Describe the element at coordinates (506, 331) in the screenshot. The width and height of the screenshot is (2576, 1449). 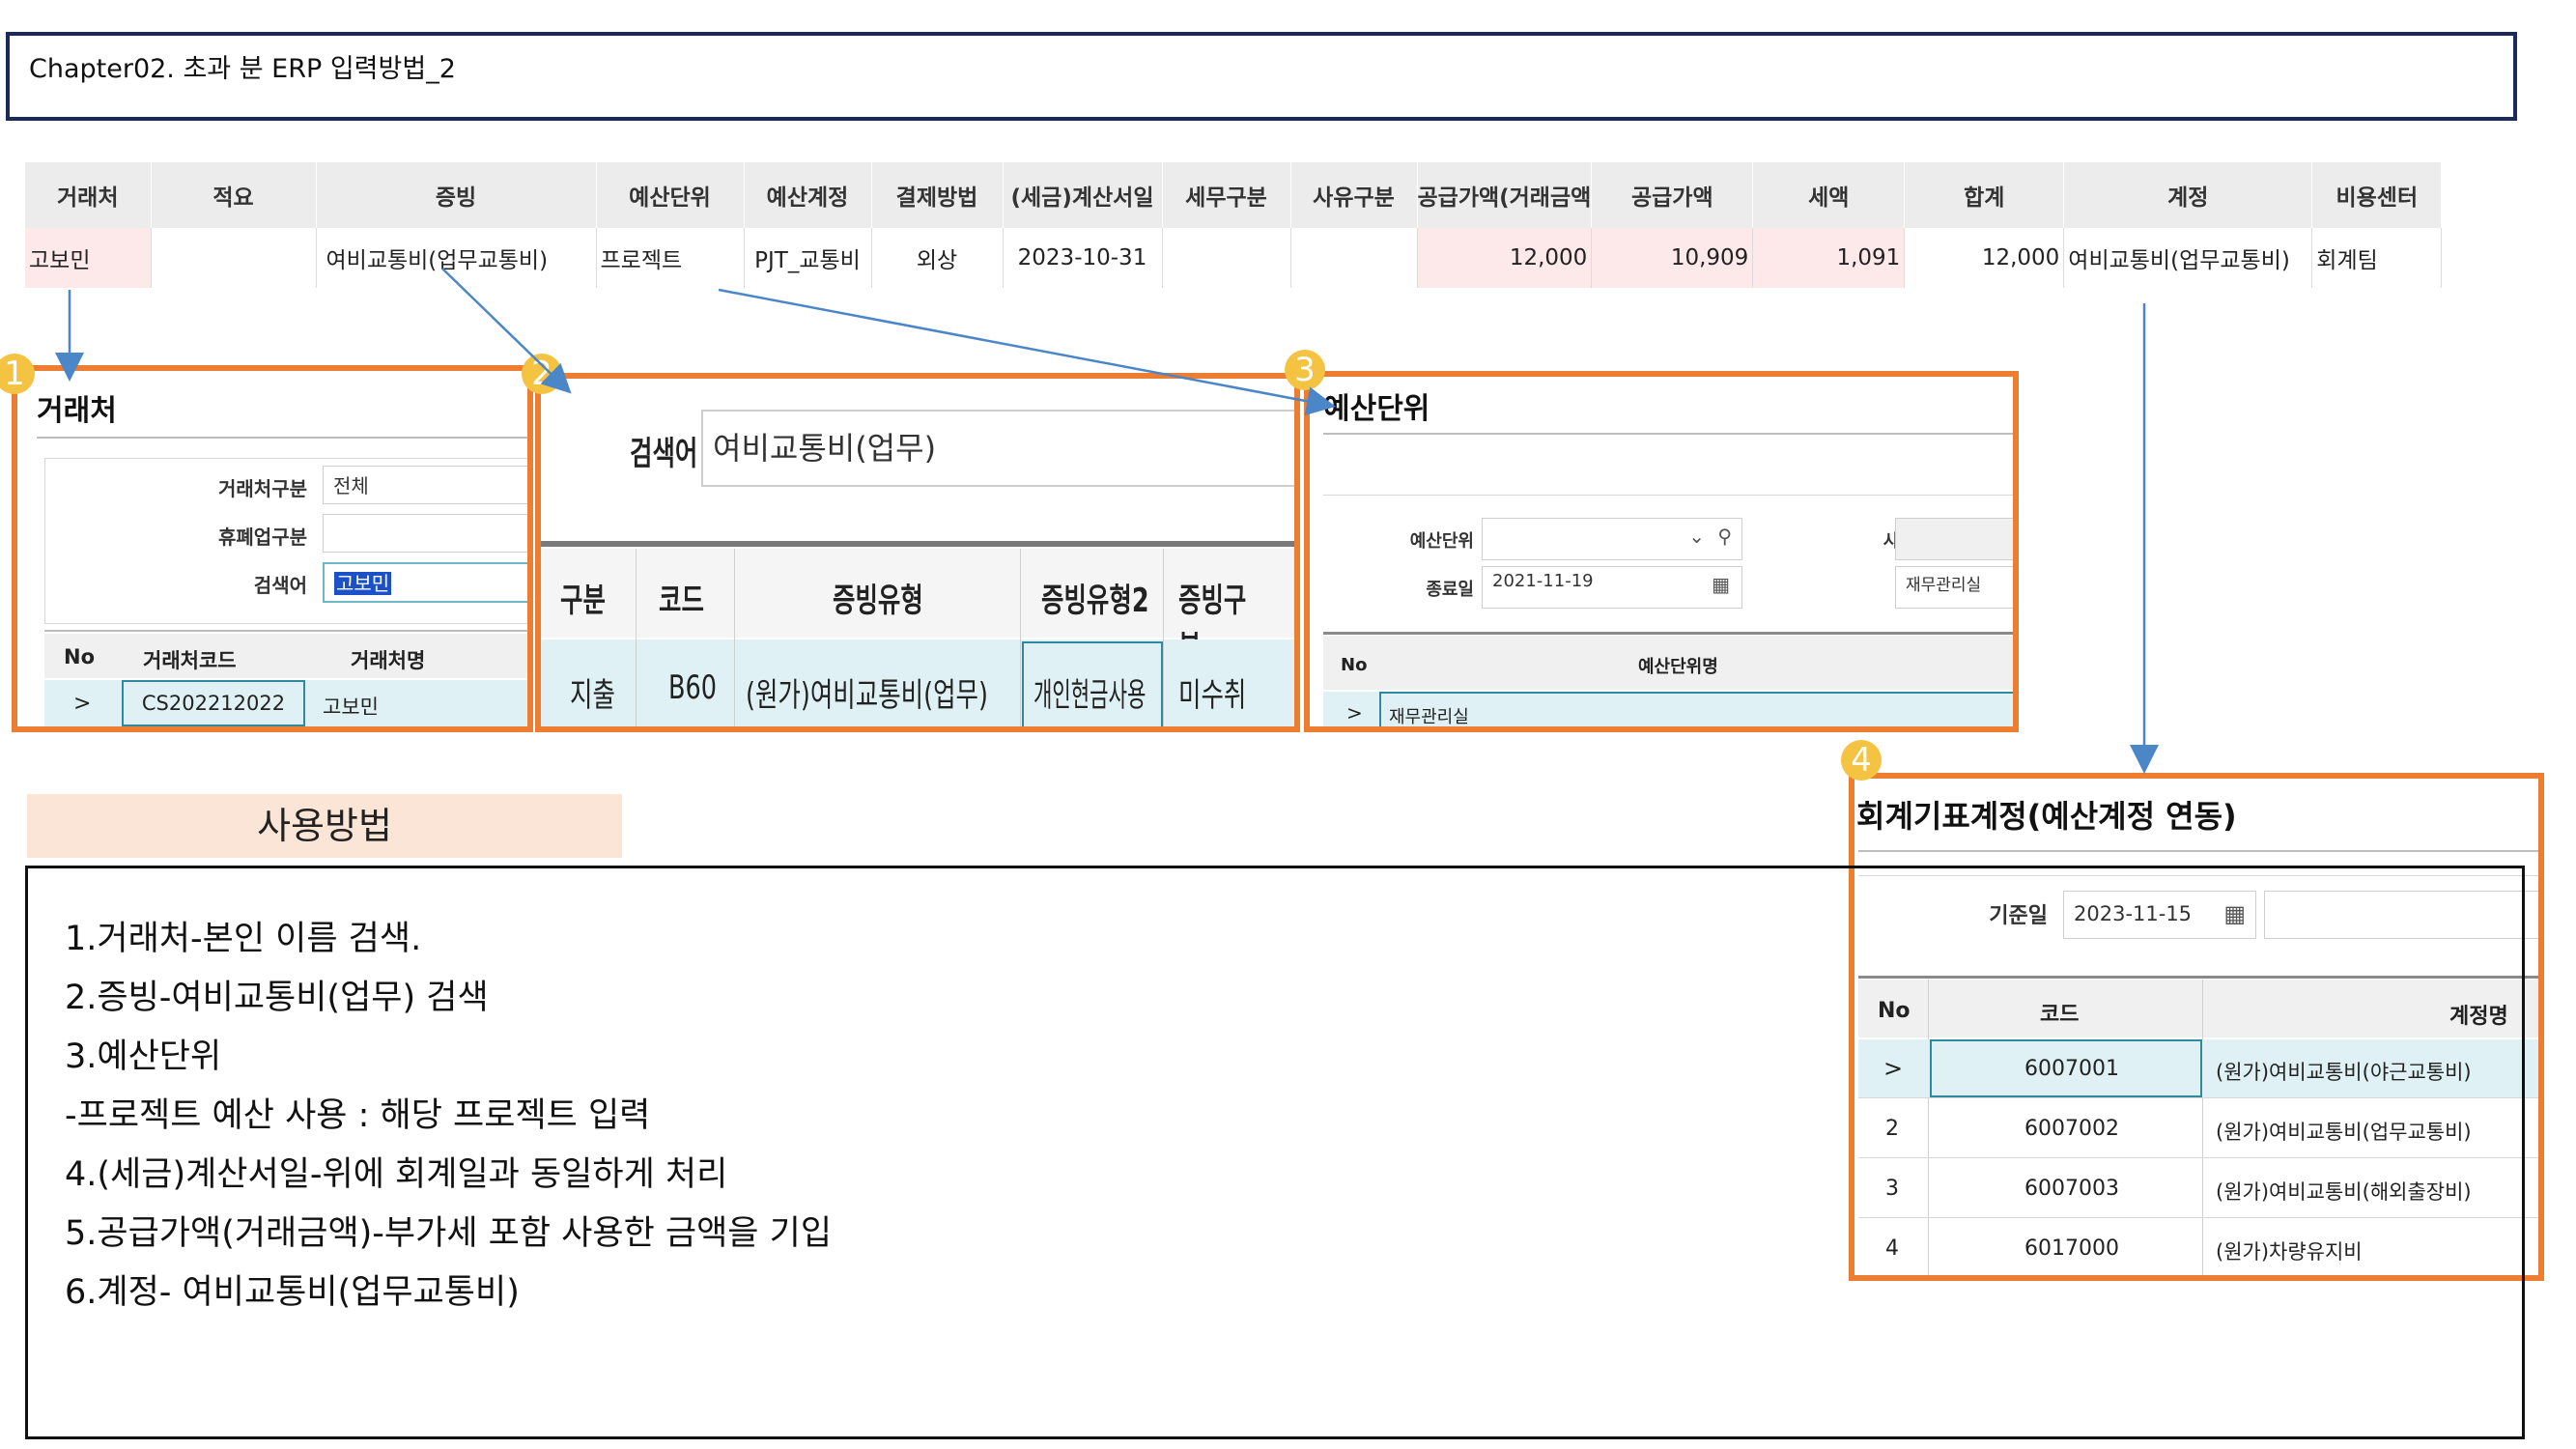
I see `arrow-evidence` at that location.